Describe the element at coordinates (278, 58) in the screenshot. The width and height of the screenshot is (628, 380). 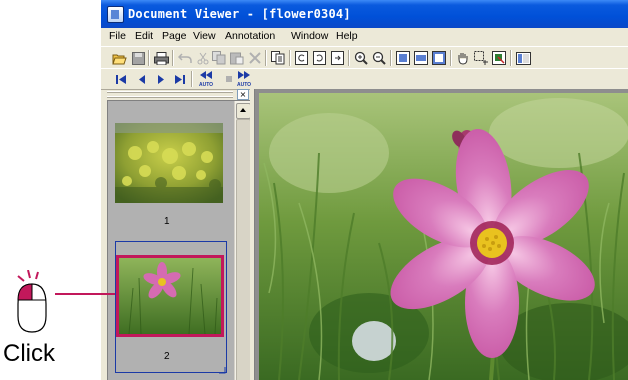
I see `copy-page-icon` at that location.